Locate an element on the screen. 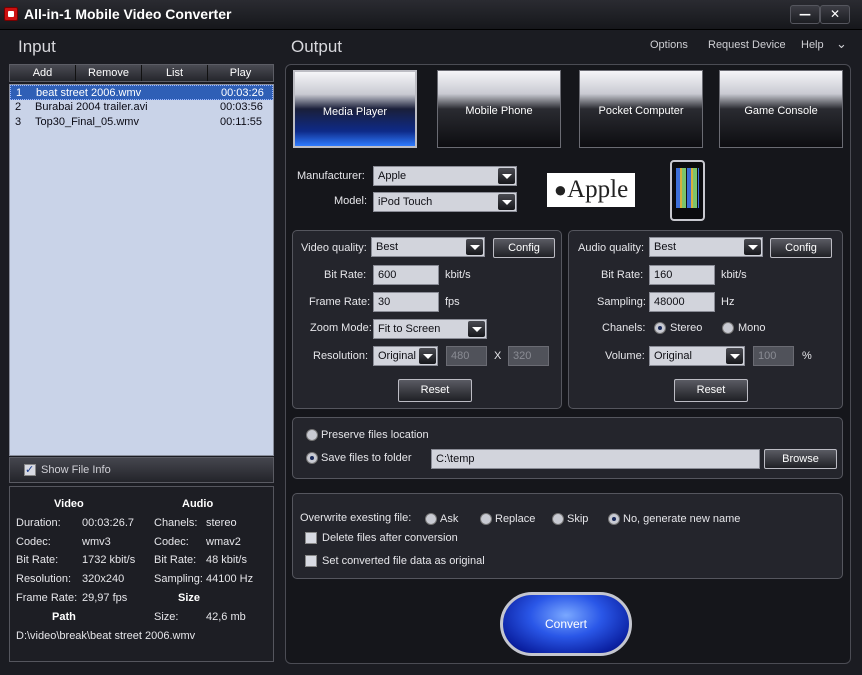 The width and height of the screenshot is (862, 675). input-toolbar: Add Remove List Play is located at coordinates (141, 73).